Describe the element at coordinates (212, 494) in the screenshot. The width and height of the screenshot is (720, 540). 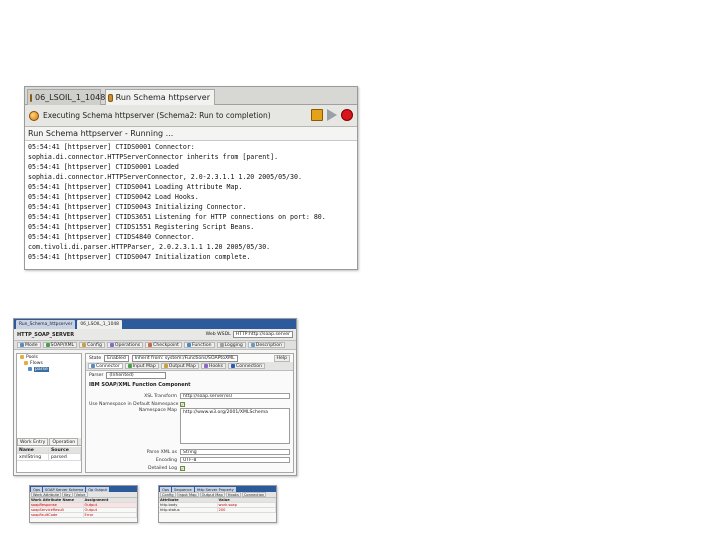
I see `thumb-tool-button: Output Map` at that location.